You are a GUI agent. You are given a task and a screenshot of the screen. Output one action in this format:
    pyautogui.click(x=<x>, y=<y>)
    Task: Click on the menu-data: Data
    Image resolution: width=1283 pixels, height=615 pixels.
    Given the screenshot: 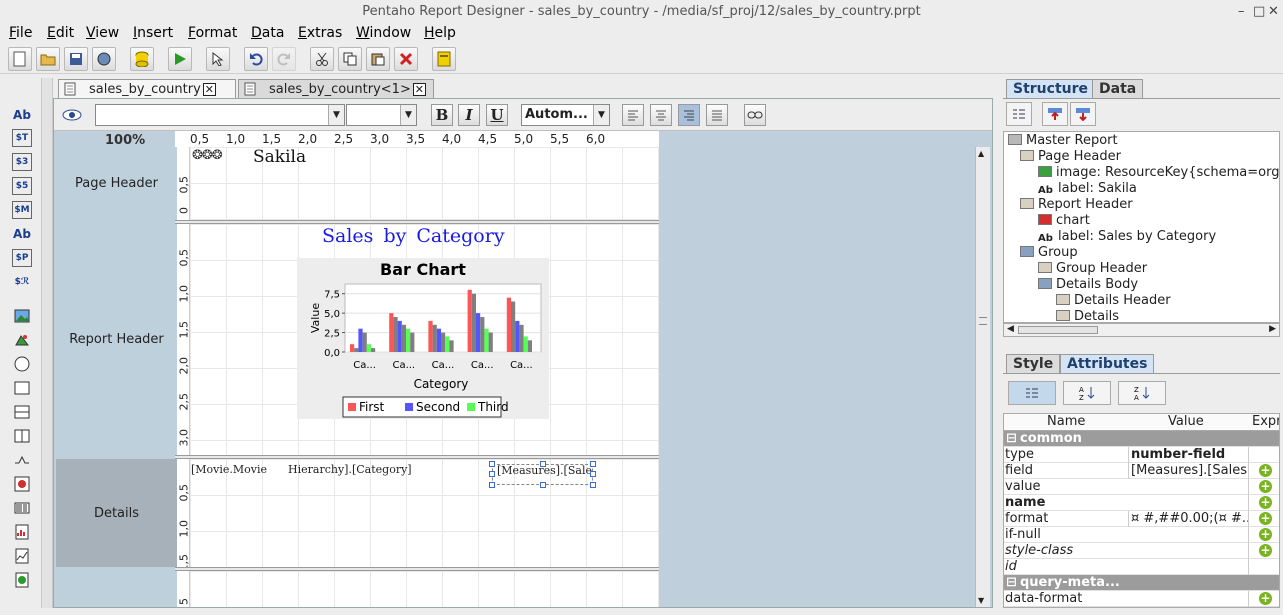 What is the action you would take?
    pyautogui.click(x=267, y=33)
    